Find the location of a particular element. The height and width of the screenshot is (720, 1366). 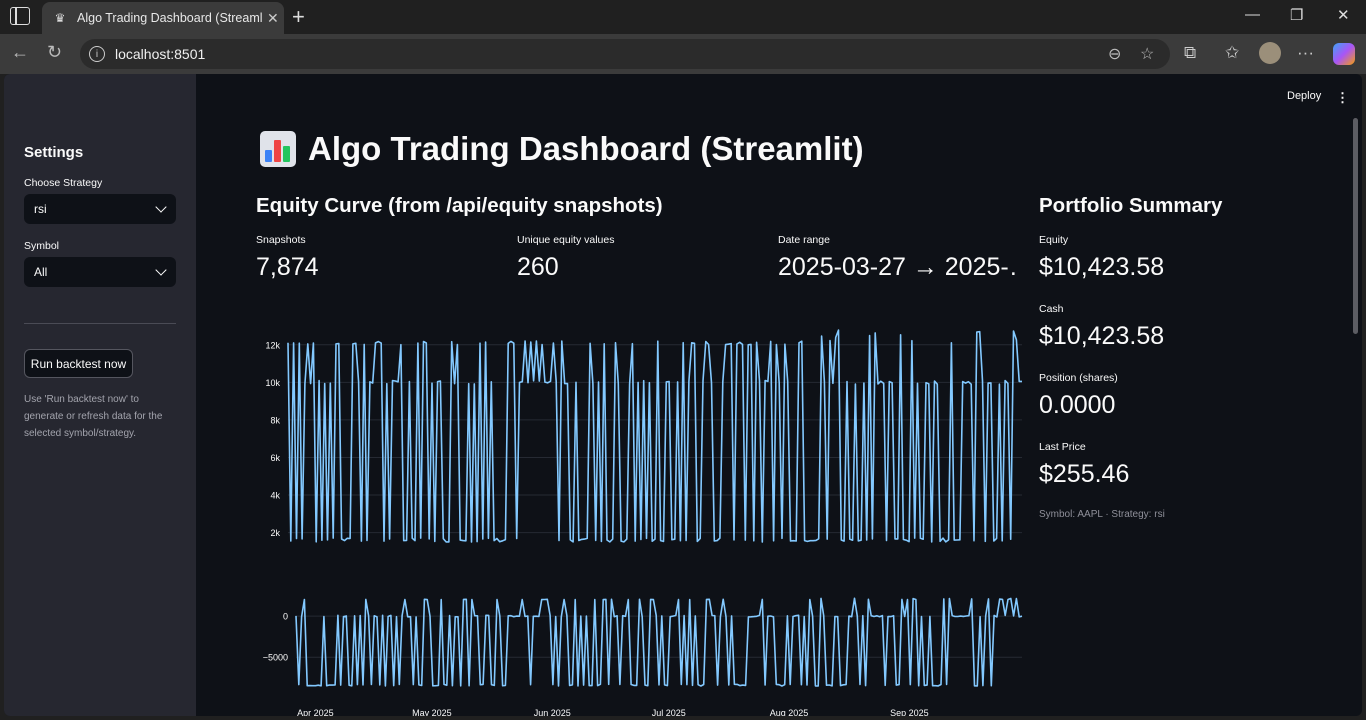

last-price-label: Last Price is located at coordinates (1062, 447).